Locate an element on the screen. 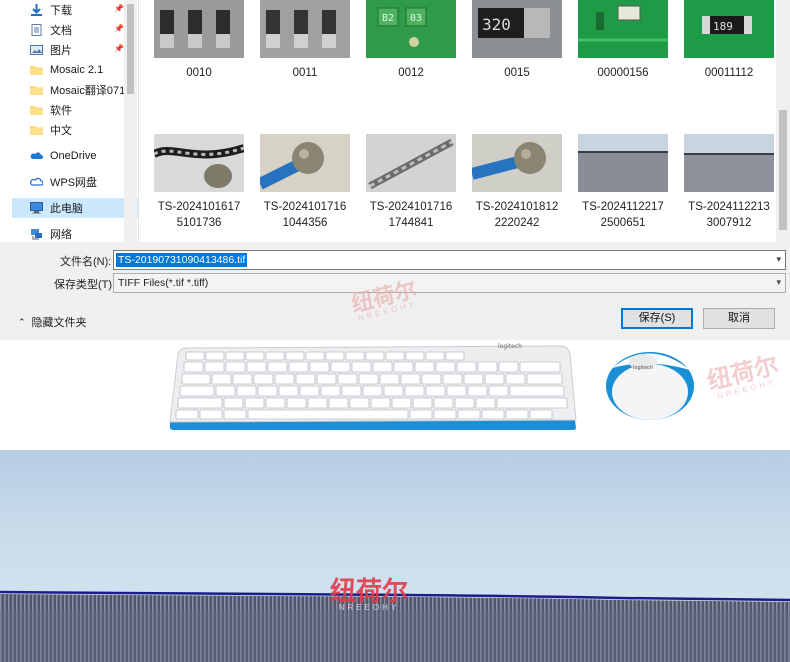 Image resolution: width=790 pixels, height=662 pixels. file-item: TS-2024112217 2500651 is located at coordinates (623, 182).